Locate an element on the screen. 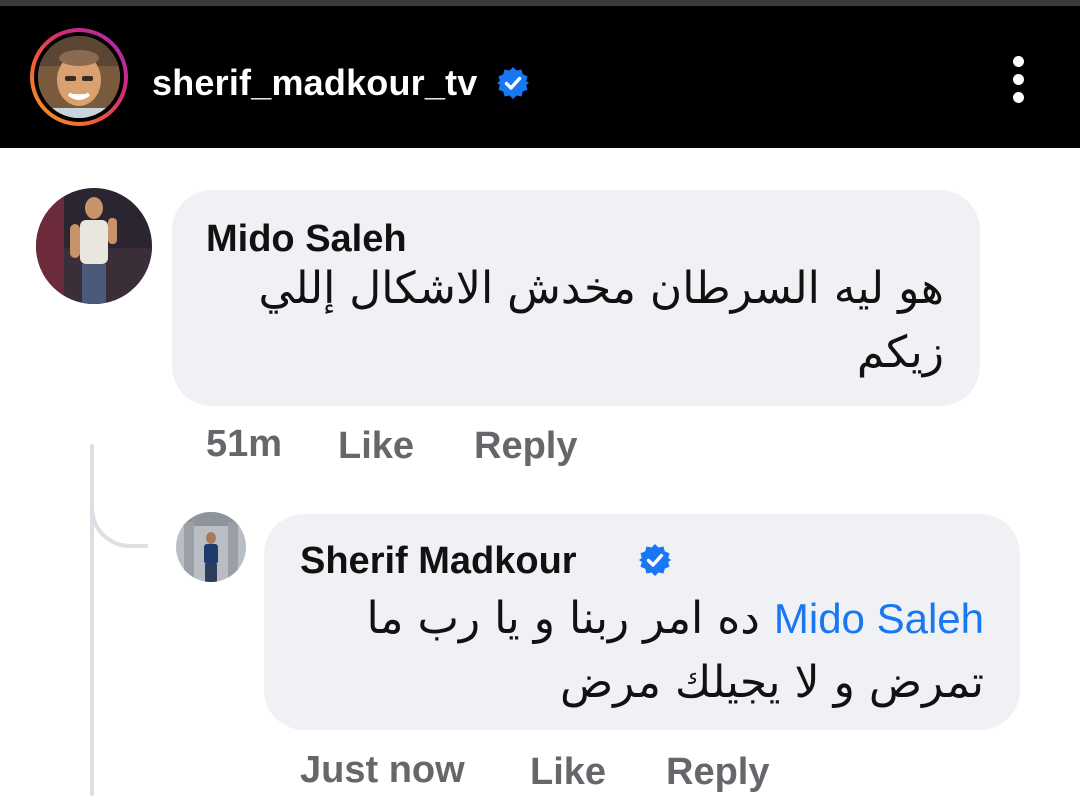  commenter-avatar is located at coordinates (94, 246).